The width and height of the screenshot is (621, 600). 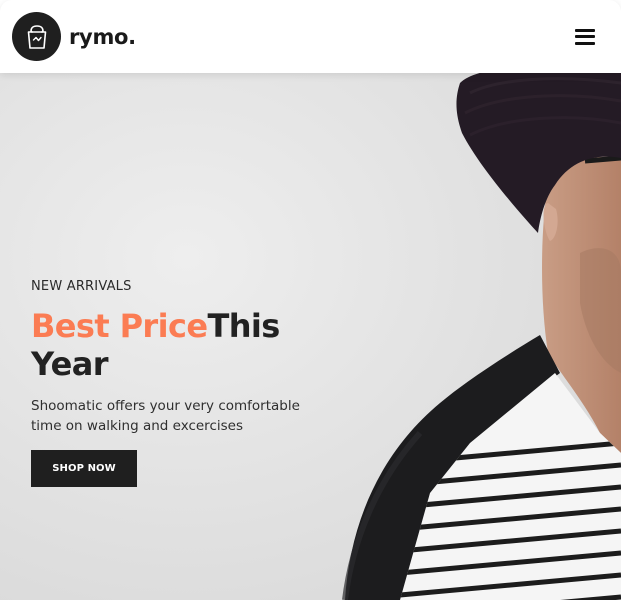 What do you see at coordinates (84, 468) in the screenshot?
I see `shop-now-button: SHOP NOW` at bounding box center [84, 468].